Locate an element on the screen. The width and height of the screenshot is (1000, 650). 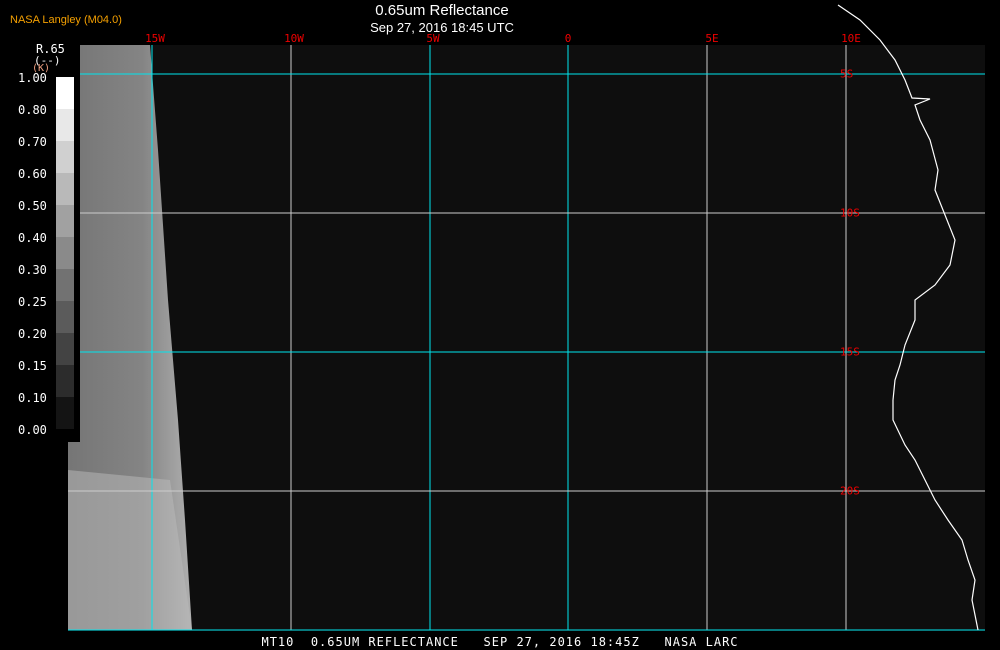
lon-label: 5E is located at coordinates (712, 38).